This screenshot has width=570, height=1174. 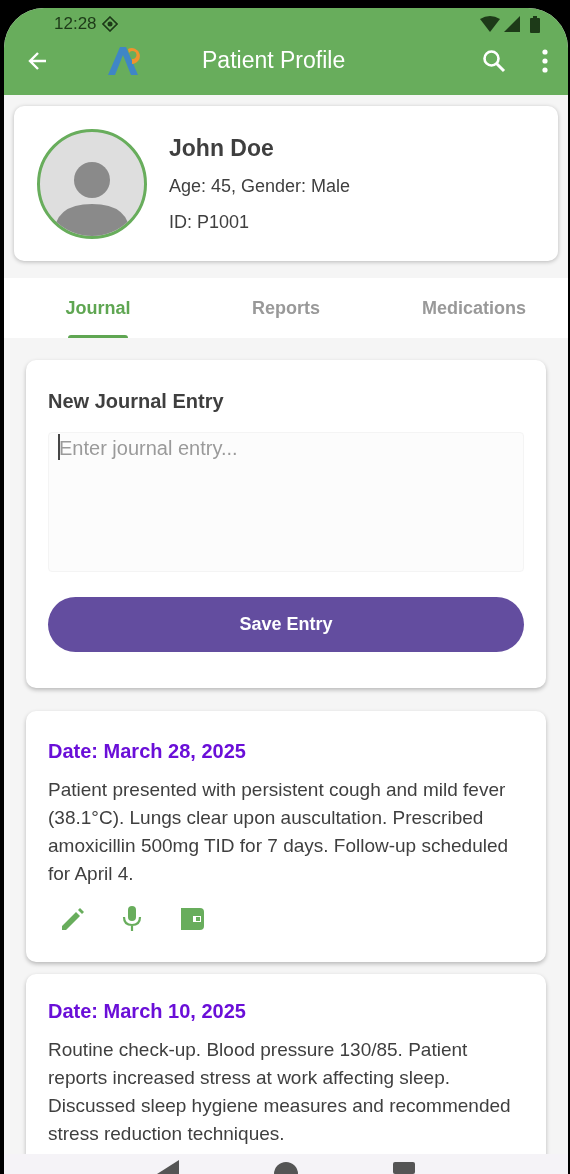 What do you see at coordinates (474, 308) in the screenshot?
I see `tab: Medications` at bounding box center [474, 308].